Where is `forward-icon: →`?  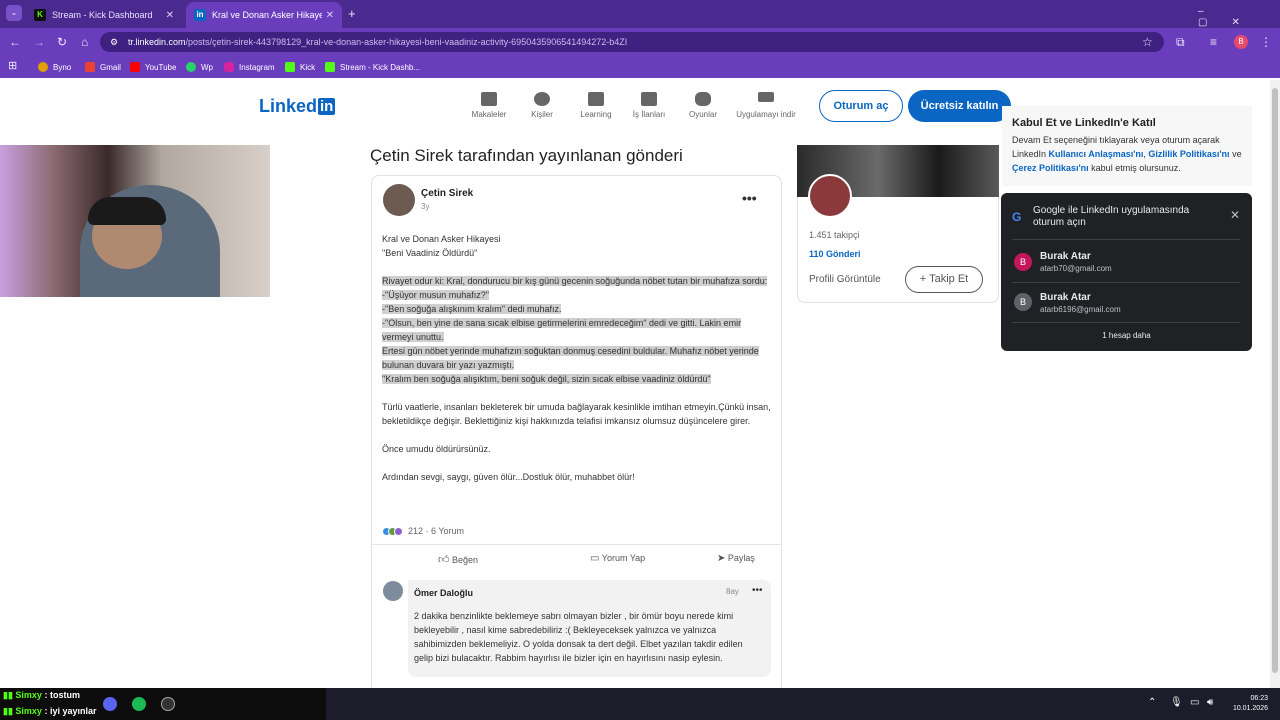 forward-icon: → is located at coordinates (39, 42).